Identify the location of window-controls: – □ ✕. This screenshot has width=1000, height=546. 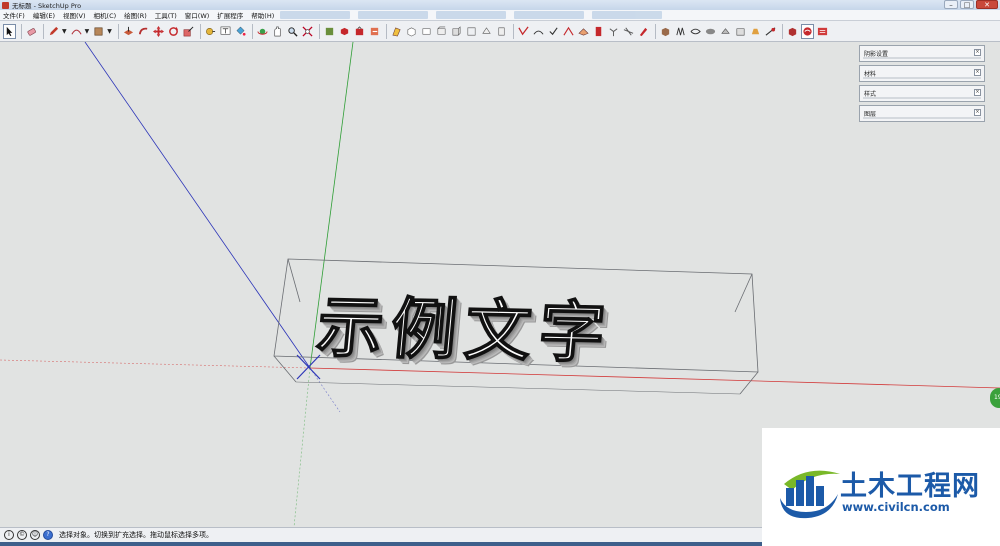
(971, 4).